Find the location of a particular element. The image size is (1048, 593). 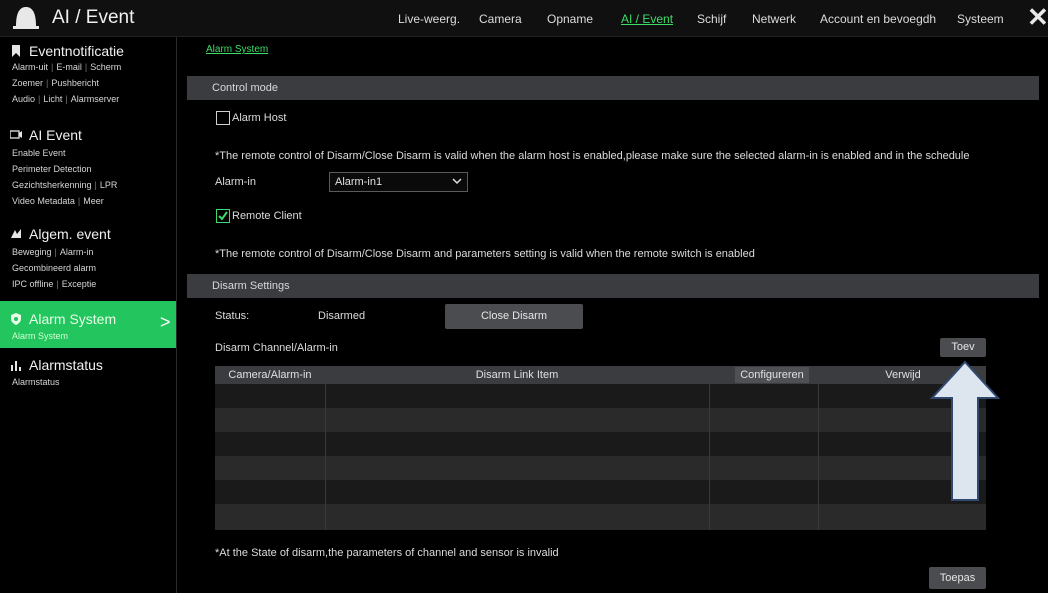

sidebar-heading-alarm-system: Alarm System is located at coordinates (63, 319).